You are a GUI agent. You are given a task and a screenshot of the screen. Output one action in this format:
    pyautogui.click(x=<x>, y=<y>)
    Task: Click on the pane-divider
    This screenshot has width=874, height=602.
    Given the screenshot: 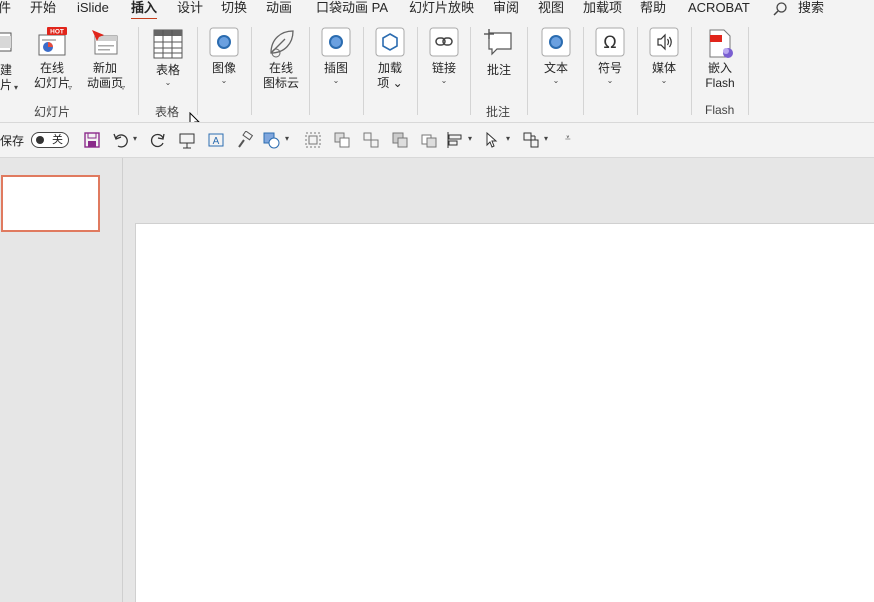 What is the action you would take?
    pyautogui.click(x=122, y=380)
    